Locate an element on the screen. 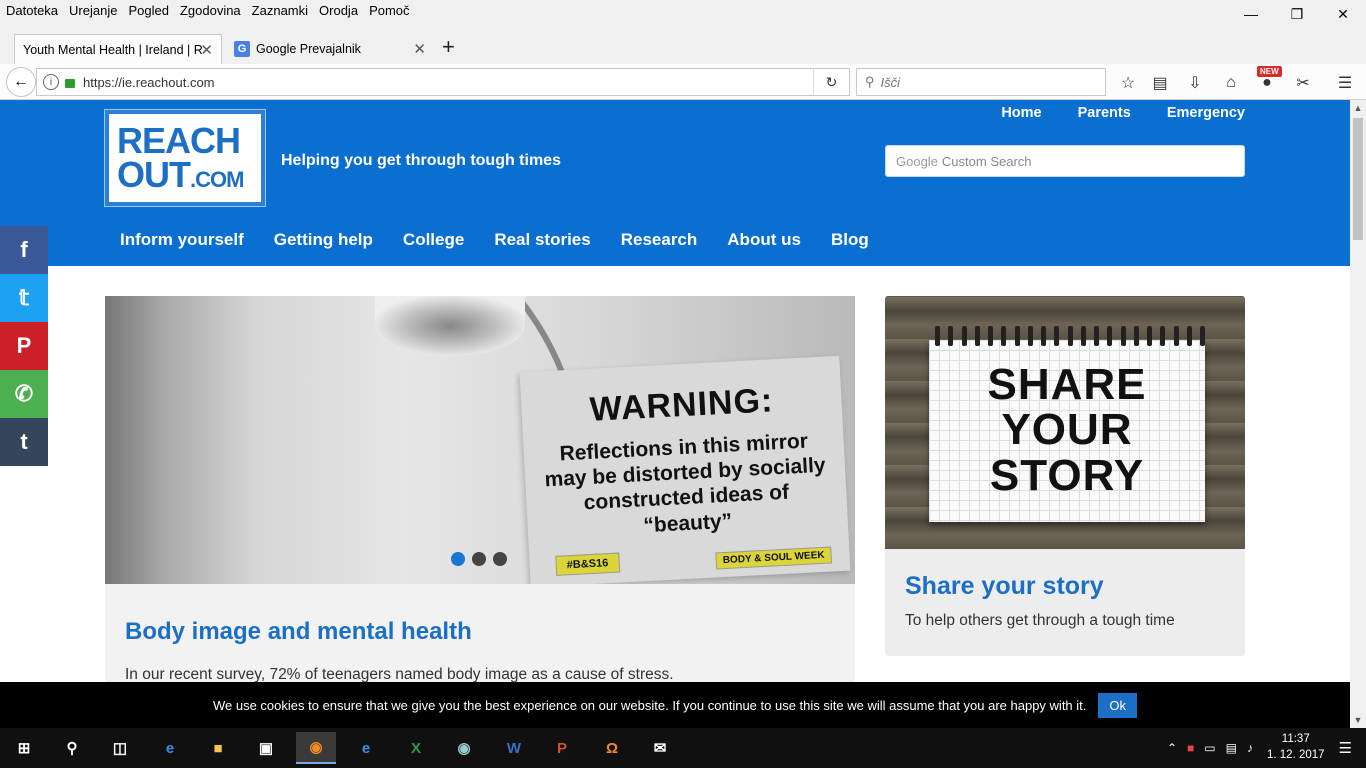  word-icon: W is located at coordinates (514, 748).